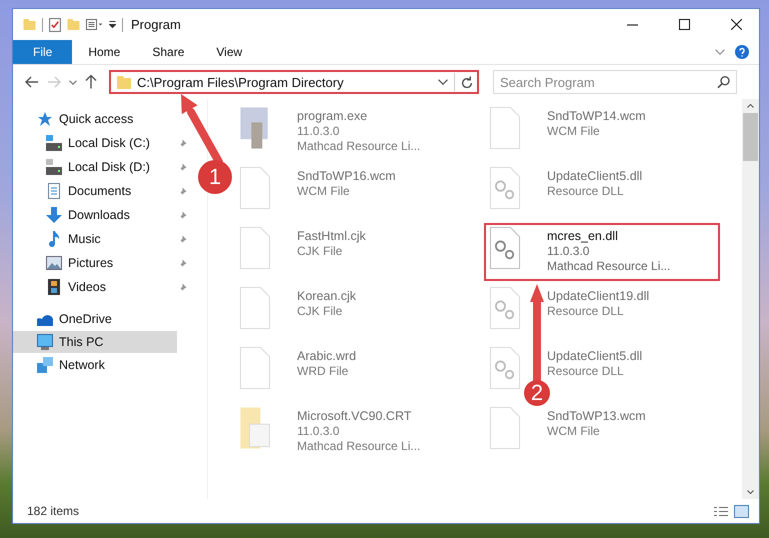 Image resolution: width=769 pixels, height=538 pixels. What do you see at coordinates (750, 299) in the screenshot?
I see `scrollbar` at bounding box center [750, 299].